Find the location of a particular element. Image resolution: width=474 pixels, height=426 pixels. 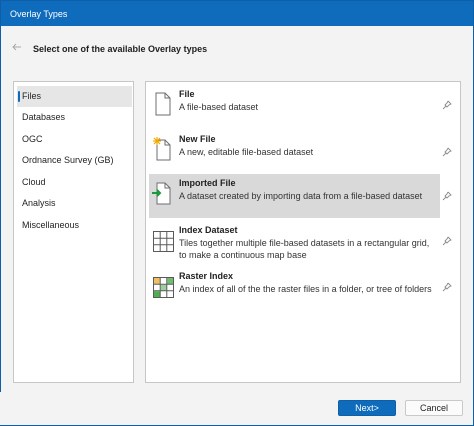

overlay-type-name: File is located at coordinates (187, 94).